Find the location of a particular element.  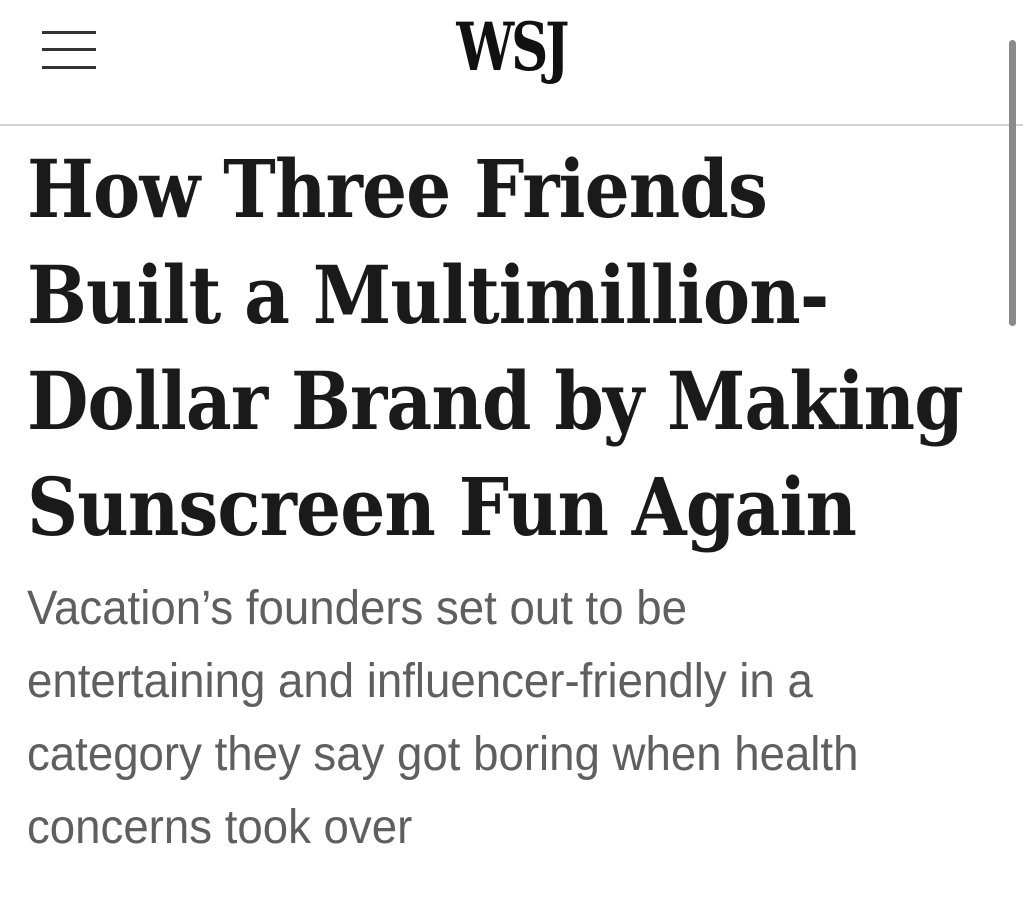

summary-line: concerns took over is located at coordinates (220, 827).